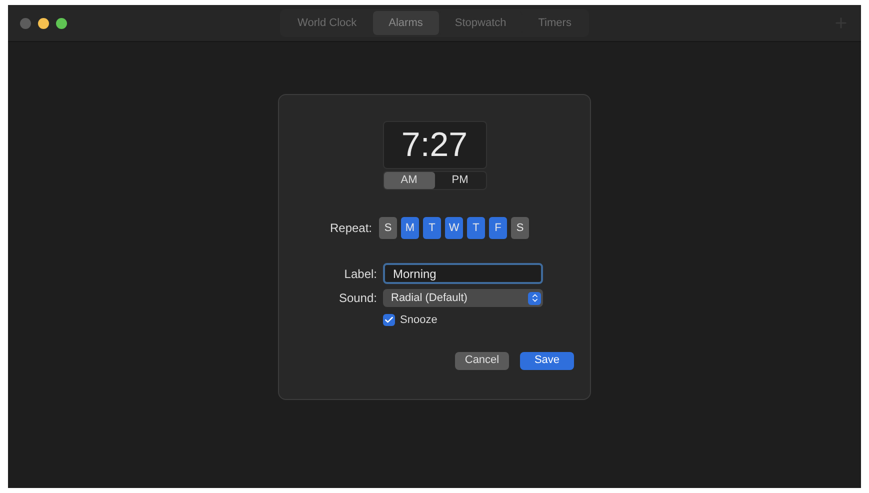 The height and width of the screenshot is (493, 869). What do you see at coordinates (409, 180) in the screenshot?
I see `period-toggle: AM` at bounding box center [409, 180].